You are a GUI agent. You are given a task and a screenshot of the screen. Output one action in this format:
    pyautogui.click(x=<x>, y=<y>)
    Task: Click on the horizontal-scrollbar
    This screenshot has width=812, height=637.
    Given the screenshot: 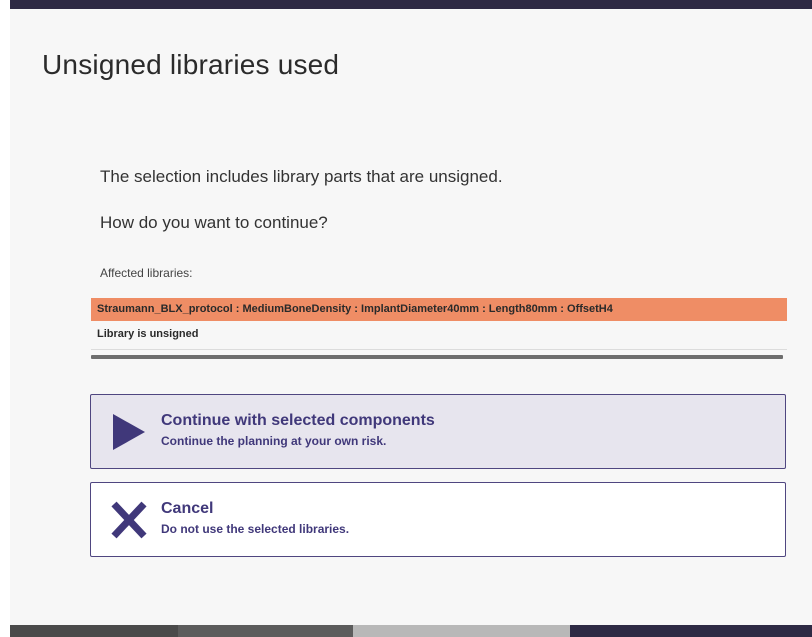 What is the action you would take?
    pyautogui.click(x=437, y=357)
    